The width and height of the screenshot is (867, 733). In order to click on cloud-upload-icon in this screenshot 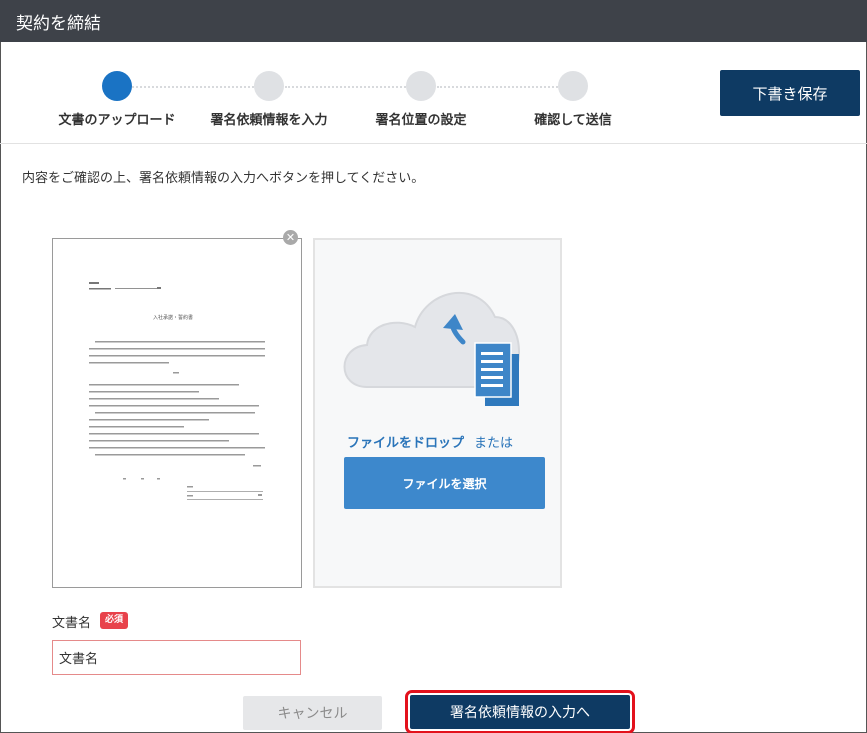, I will do `click(431, 348)`.